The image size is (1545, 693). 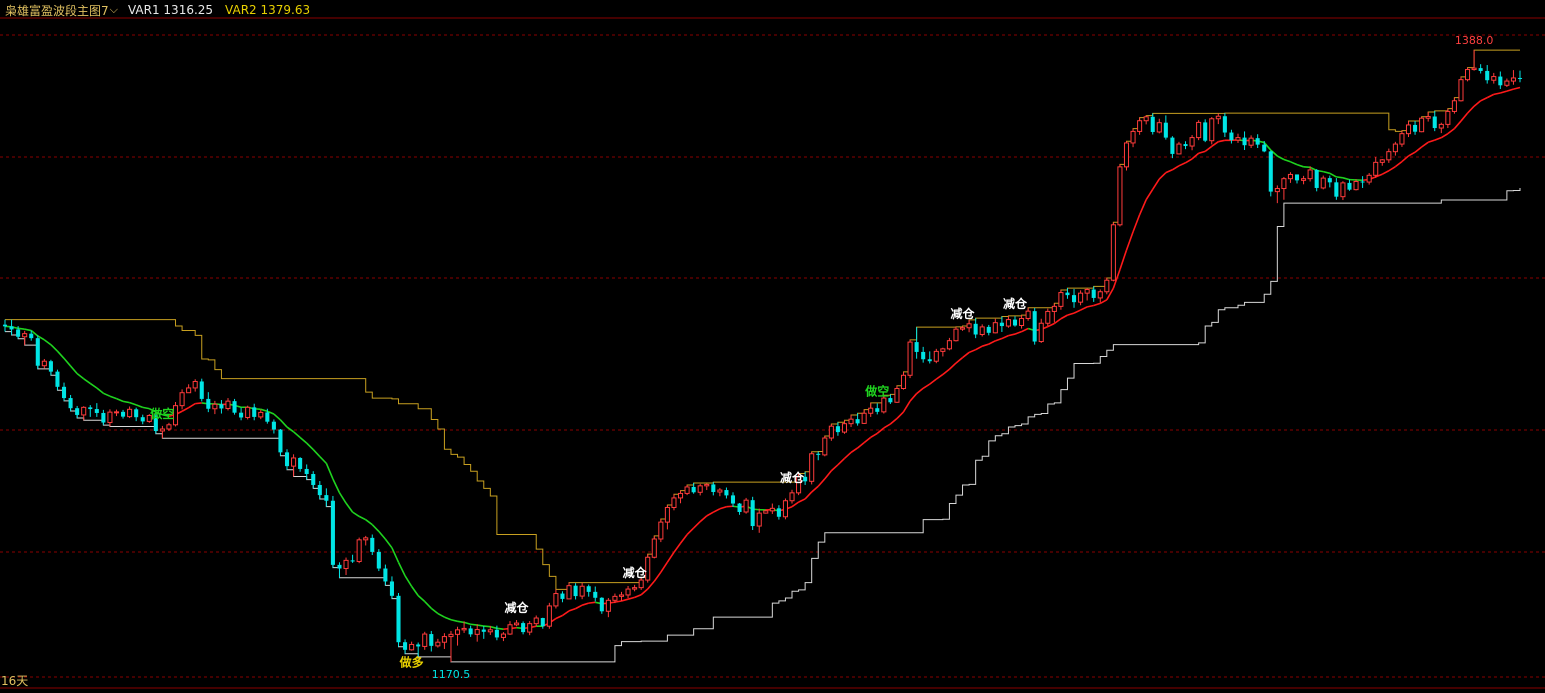 I want to click on signal-label: 减仓, so click(x=517, y=607).